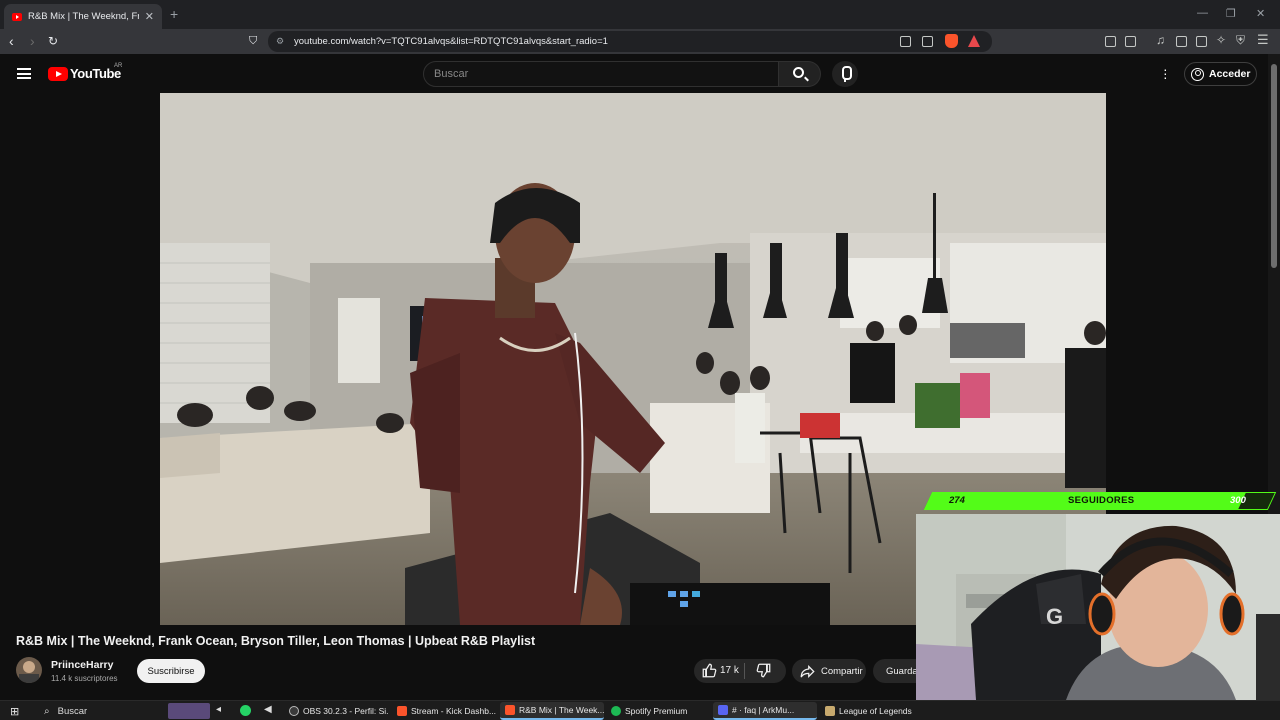 Image resolution: width=1280 pixels, height=720 pixels. Describe the element at coordinates (1202, 13) in the screenshot. I see `minimize-icon: —` at that location.